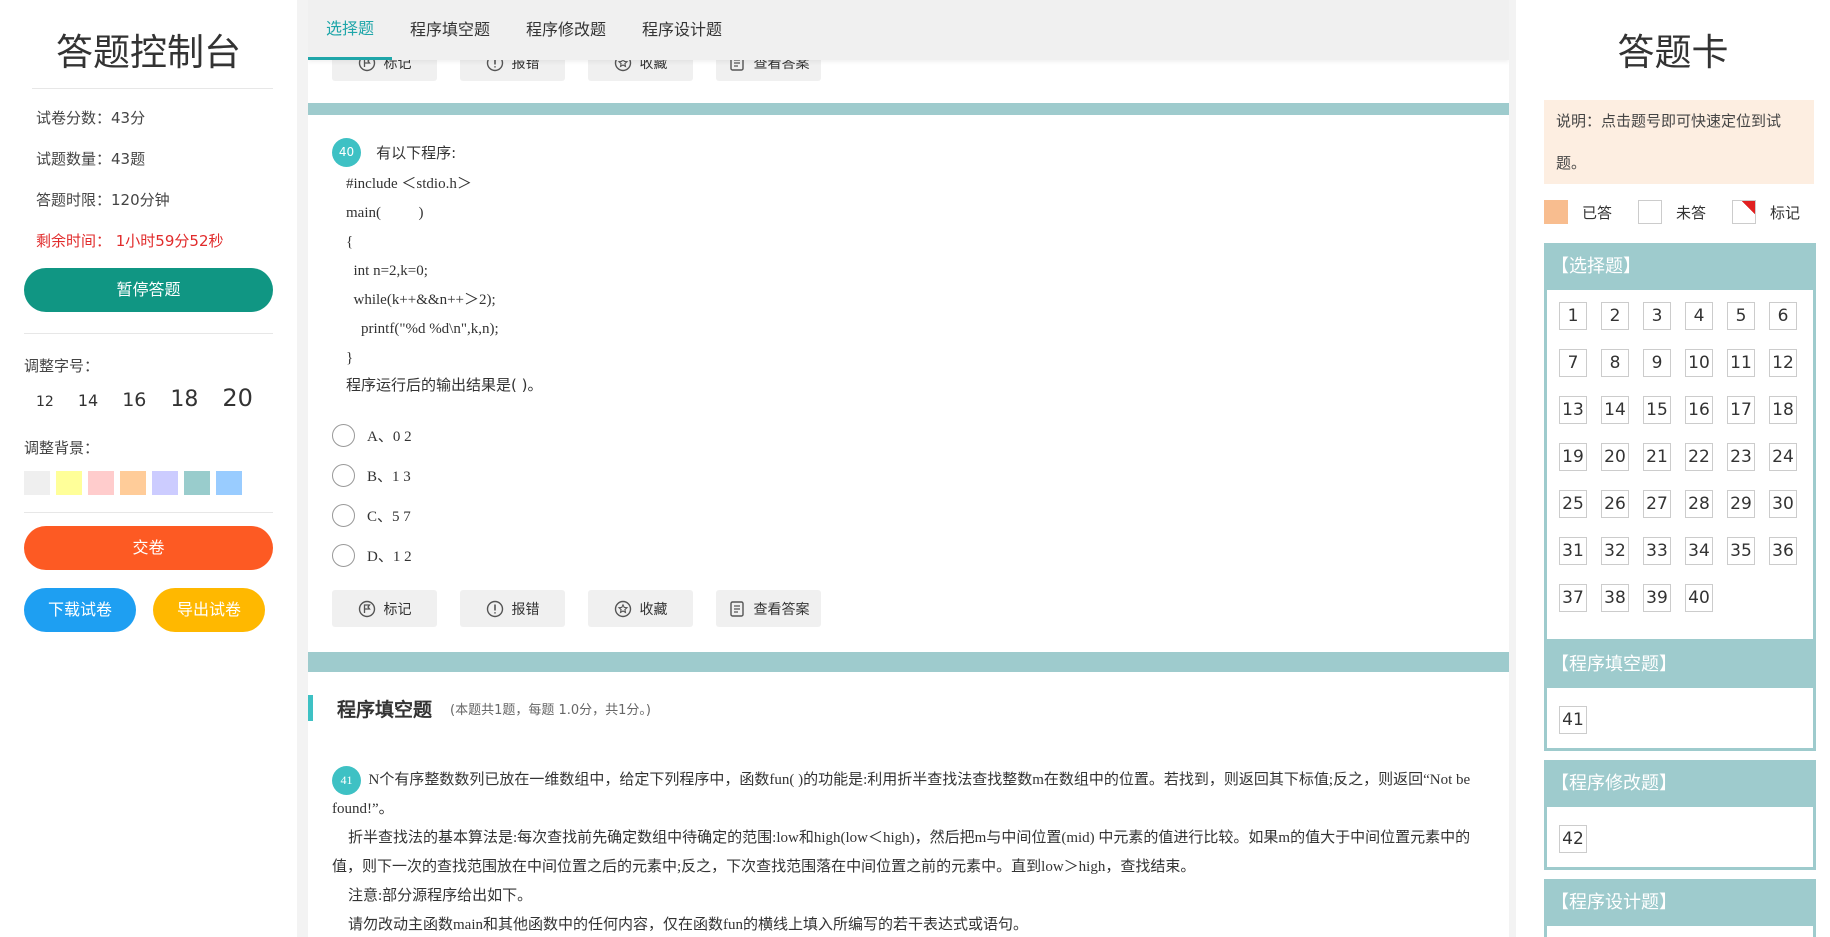  Describe the element at coordinates (1741, 504) in the screenshot. I see `question-nav-29: 29` at that location.